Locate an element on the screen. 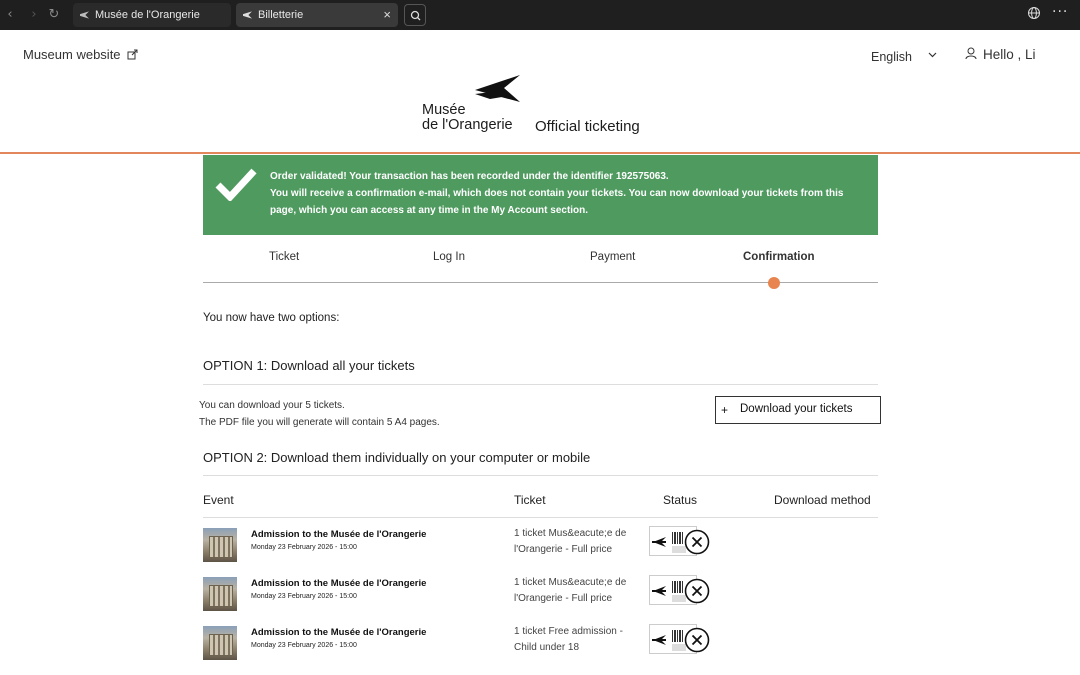 The height and width of the screenshot is (675, 1080). official-ticketing-label: Official ticketing is located at coordinates (587, 126).